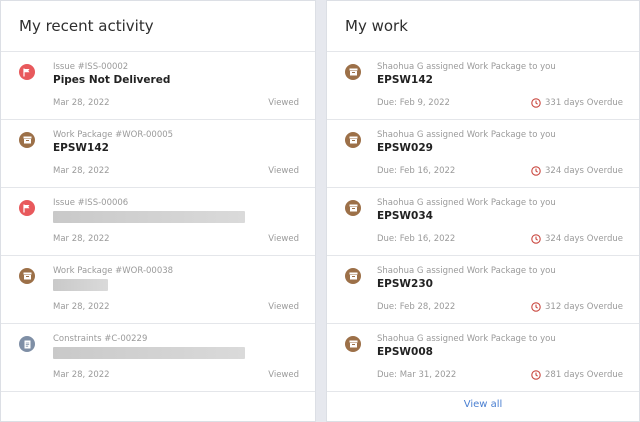  What do you see at coordinates (405, 352) in the screenshot?
I see `work-item-title: EPSW008` at bounding box center [405, 352].